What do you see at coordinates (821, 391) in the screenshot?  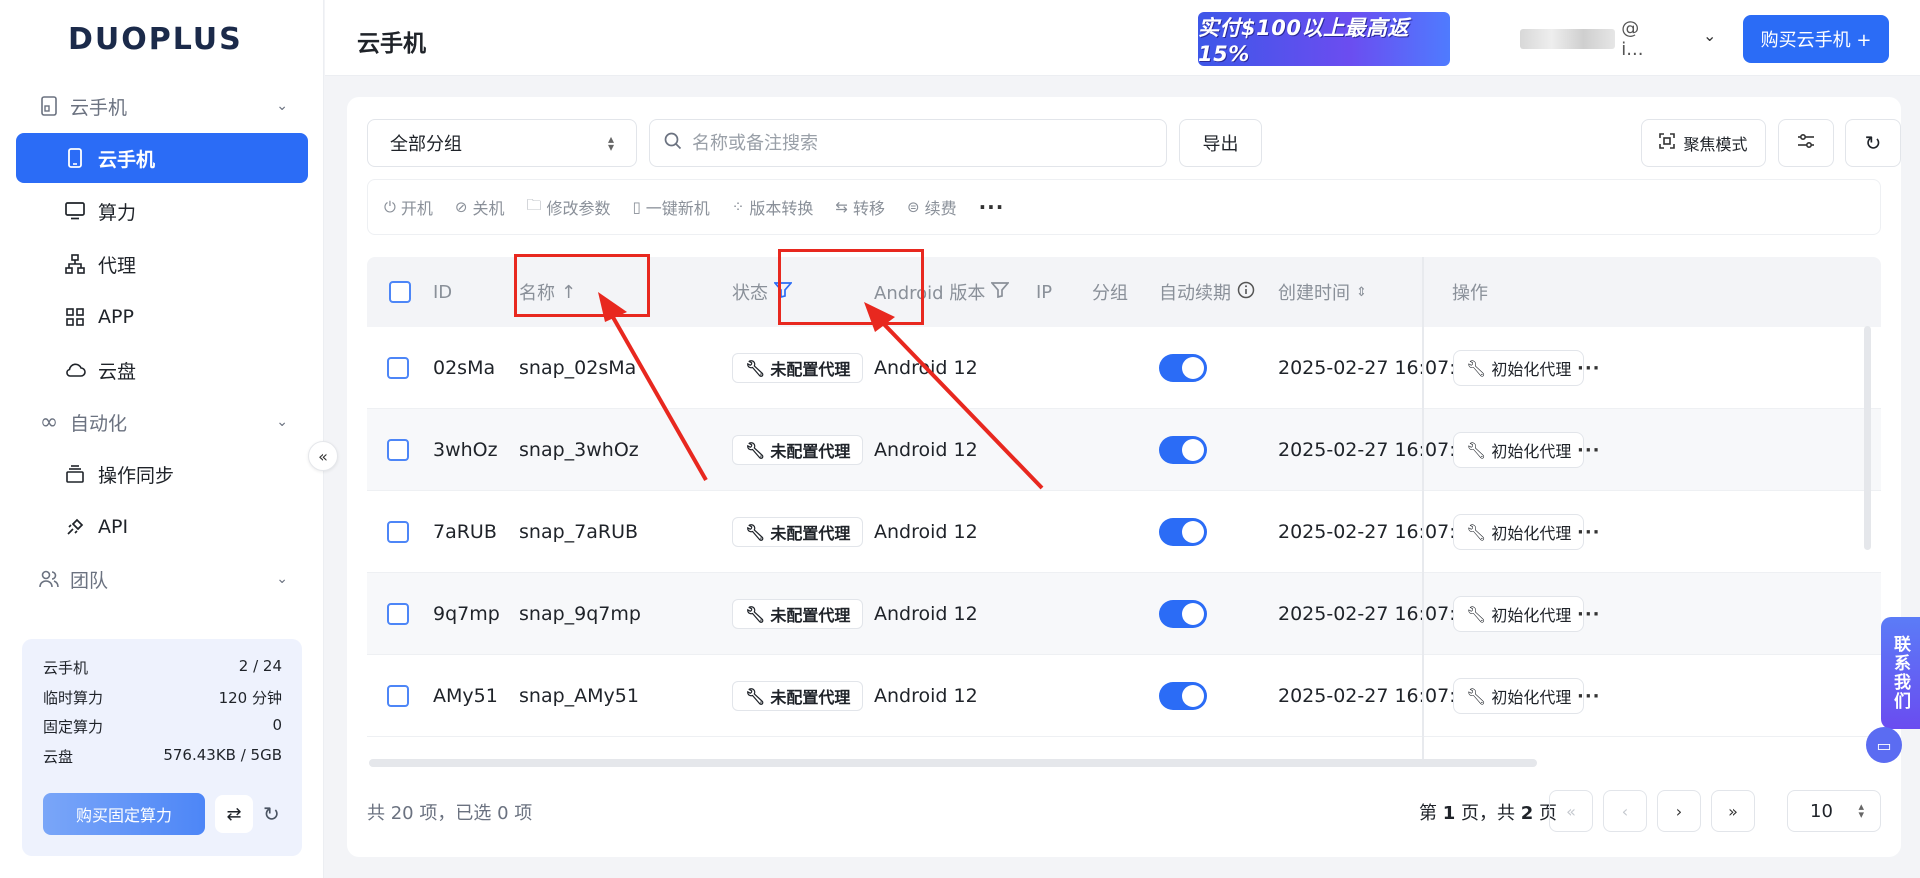 I see `annotation-arrows` at bounding box center [821, 391].